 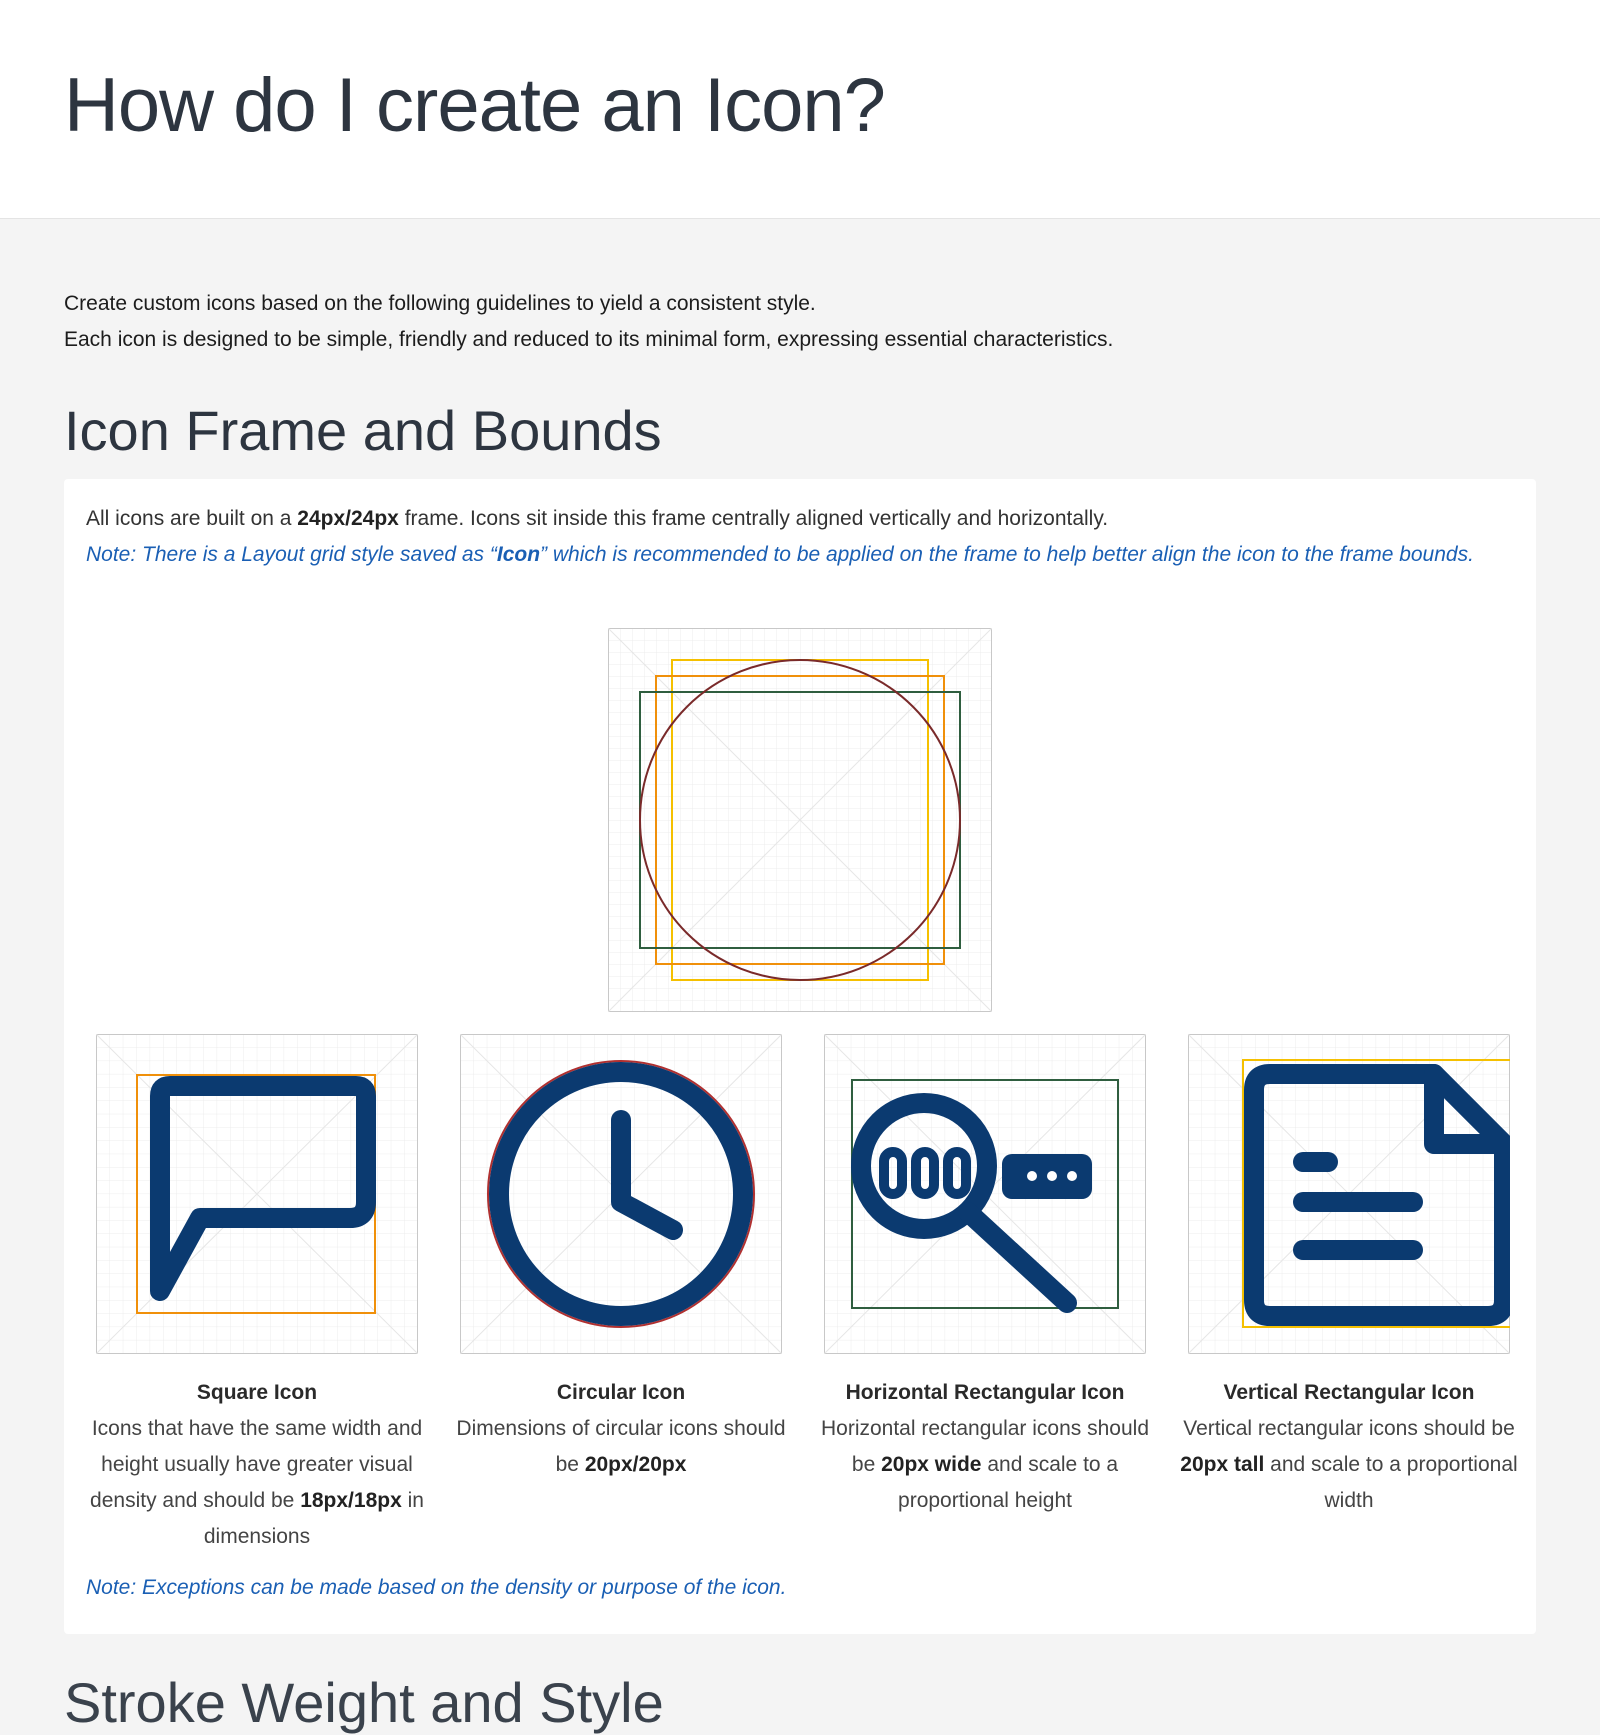 I want to click on caption-title: Vertical Rectangular Icon, so click(x=1349, y=1392).